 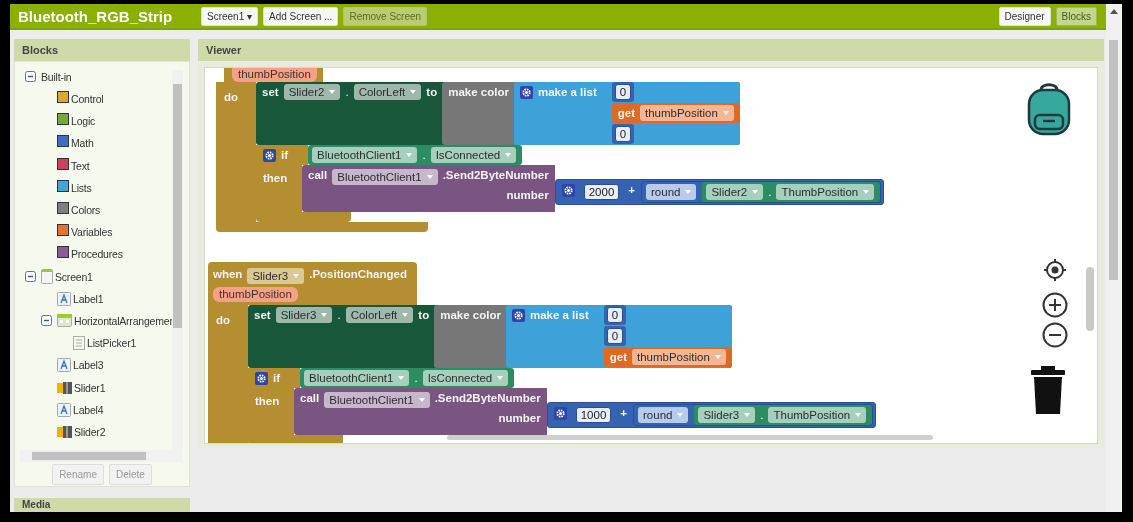 I want to click on tree-item: Procedures, so click(x=97, y=254).